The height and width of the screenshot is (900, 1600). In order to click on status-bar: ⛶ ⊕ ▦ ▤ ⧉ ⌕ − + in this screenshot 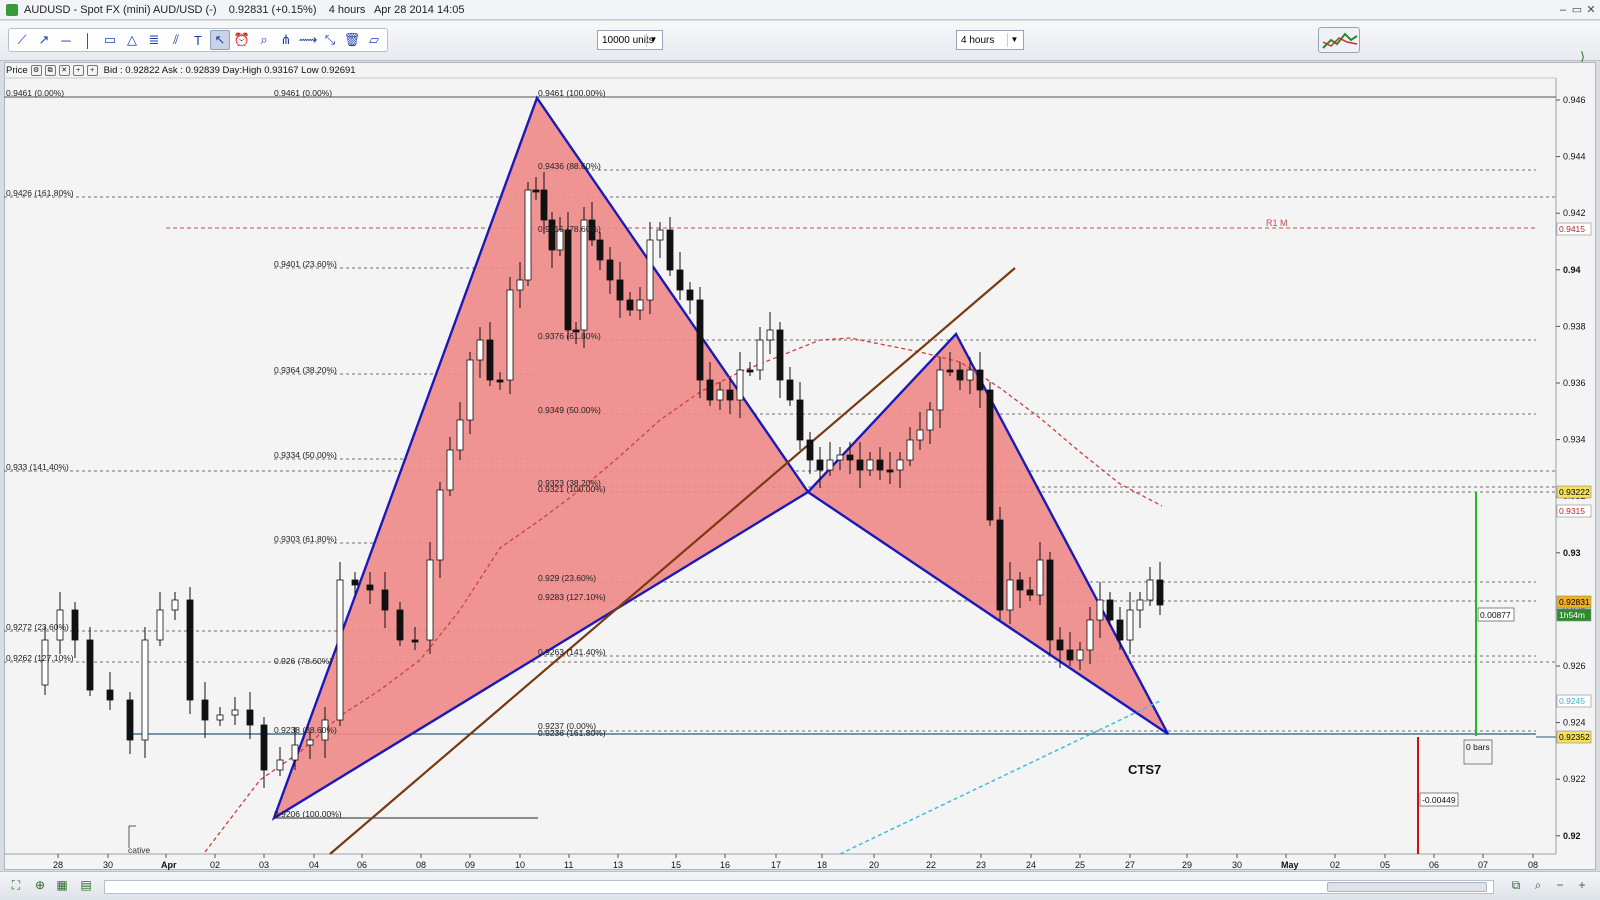, I will do `click(800, 885)`.